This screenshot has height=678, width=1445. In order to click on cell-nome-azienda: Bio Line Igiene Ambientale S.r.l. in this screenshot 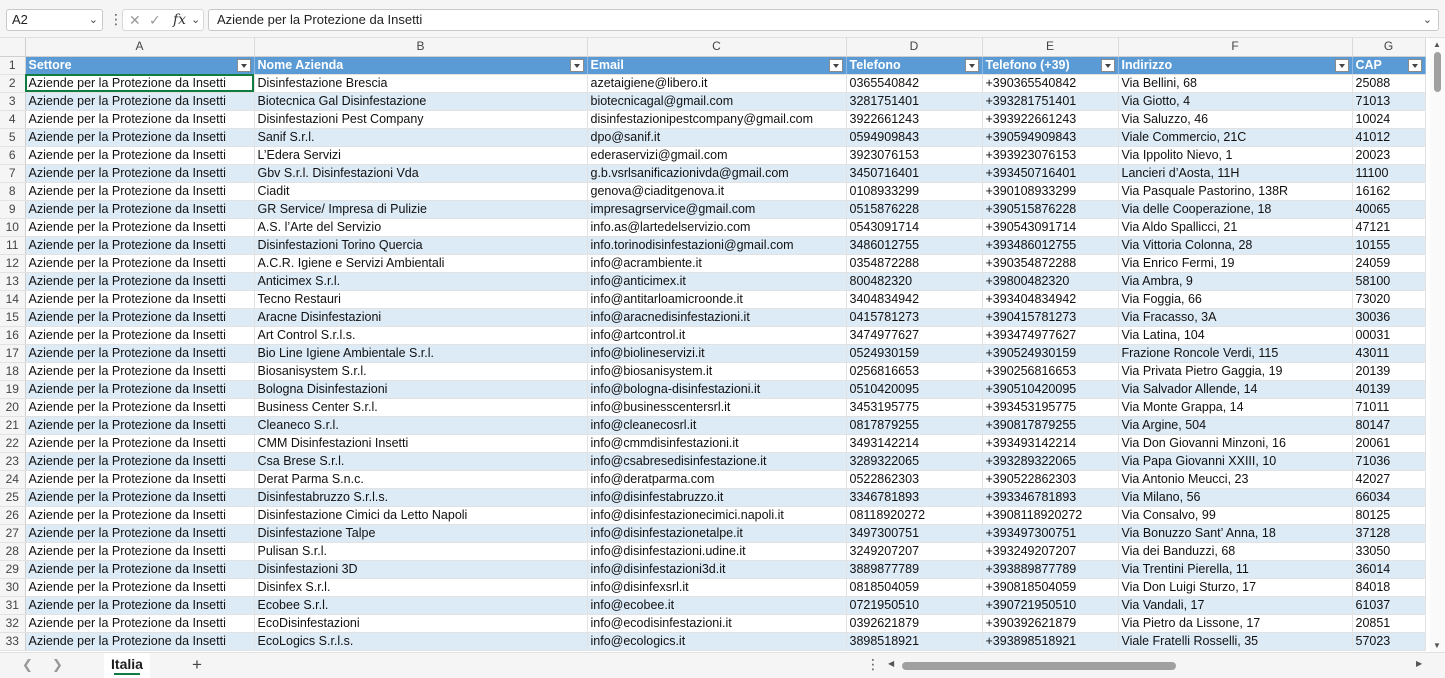, I will do `click(421, 353)`.